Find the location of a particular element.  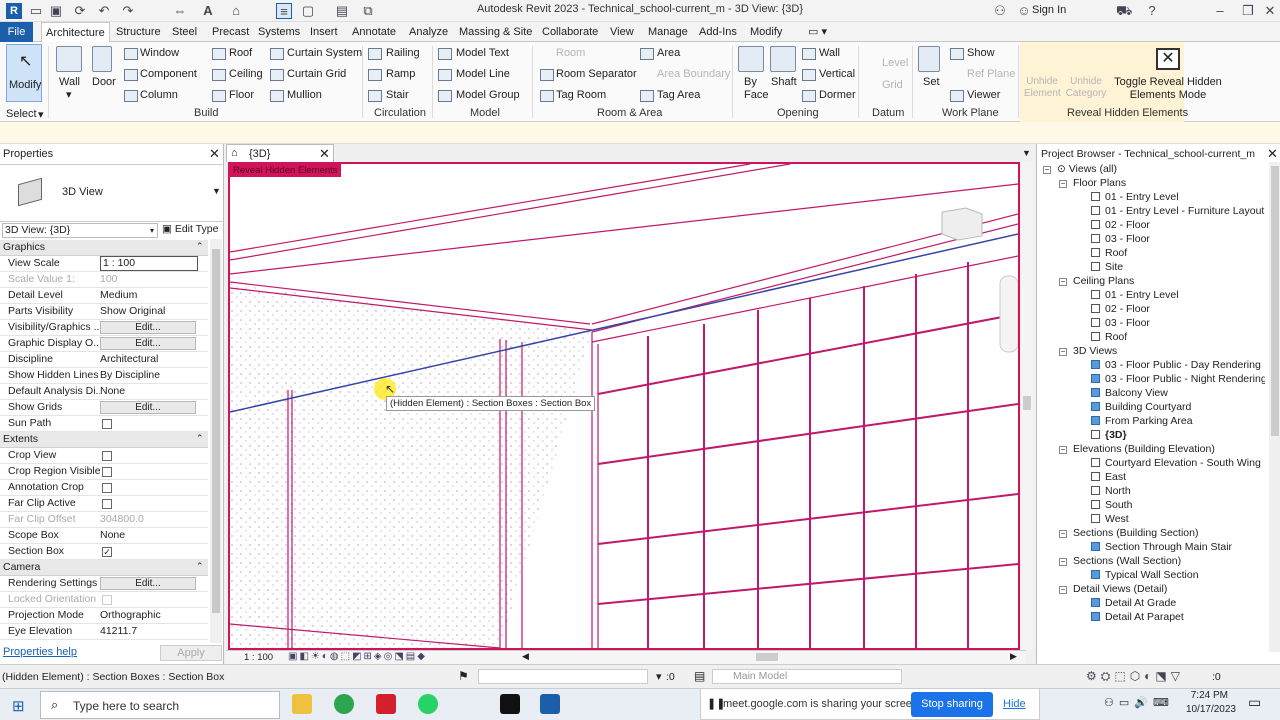

browser-view-item: Detail At Parapet is located at coordinates (1154, 617).